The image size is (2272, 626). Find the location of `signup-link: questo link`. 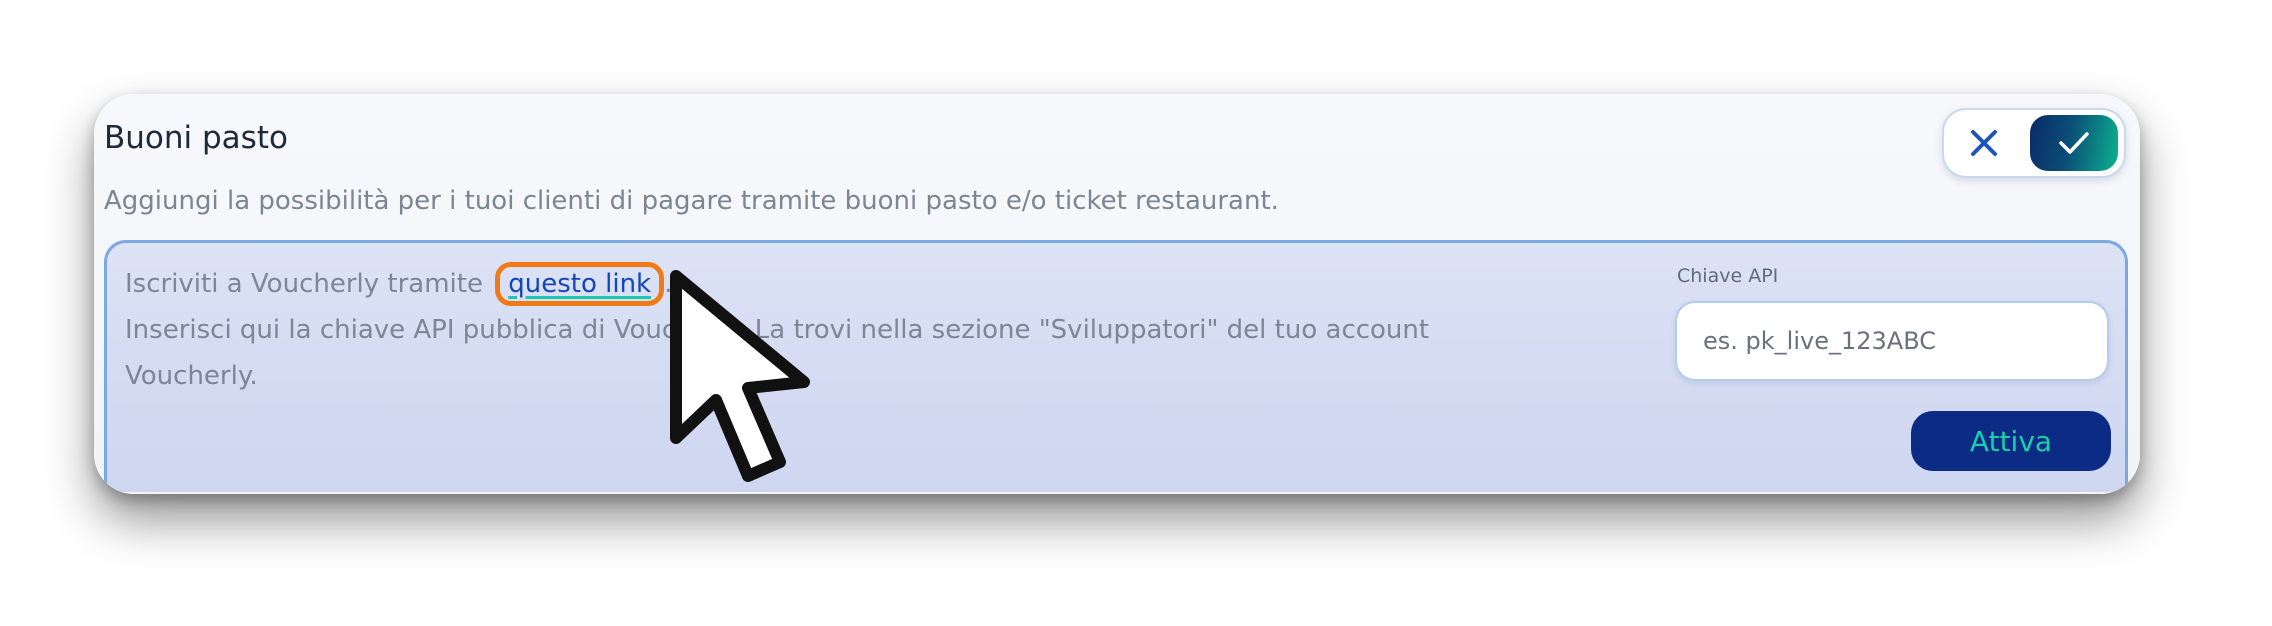

signup-link: questo link is located at coordinates (579, 284).